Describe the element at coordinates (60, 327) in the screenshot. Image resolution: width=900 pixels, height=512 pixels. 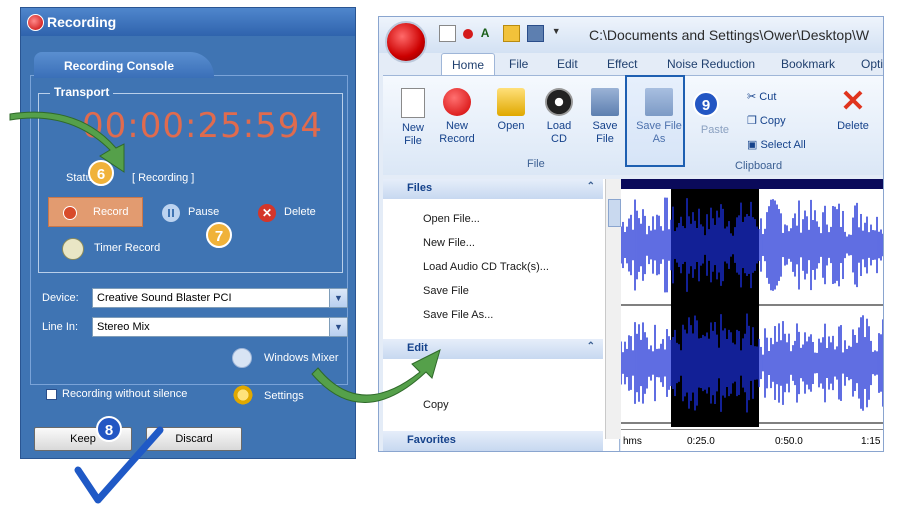
I see `line-in-label: Line In:` at that location.